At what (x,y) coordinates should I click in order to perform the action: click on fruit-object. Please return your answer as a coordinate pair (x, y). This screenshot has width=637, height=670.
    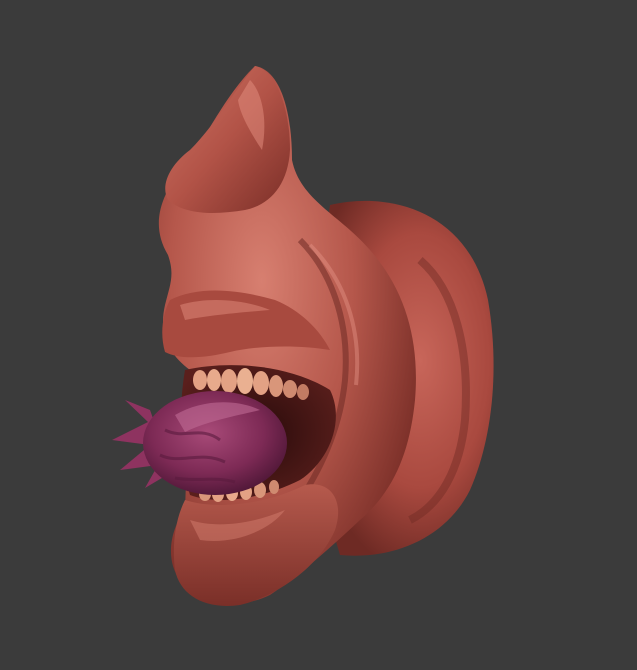
    Looking at the image, I should click on (199, 443).